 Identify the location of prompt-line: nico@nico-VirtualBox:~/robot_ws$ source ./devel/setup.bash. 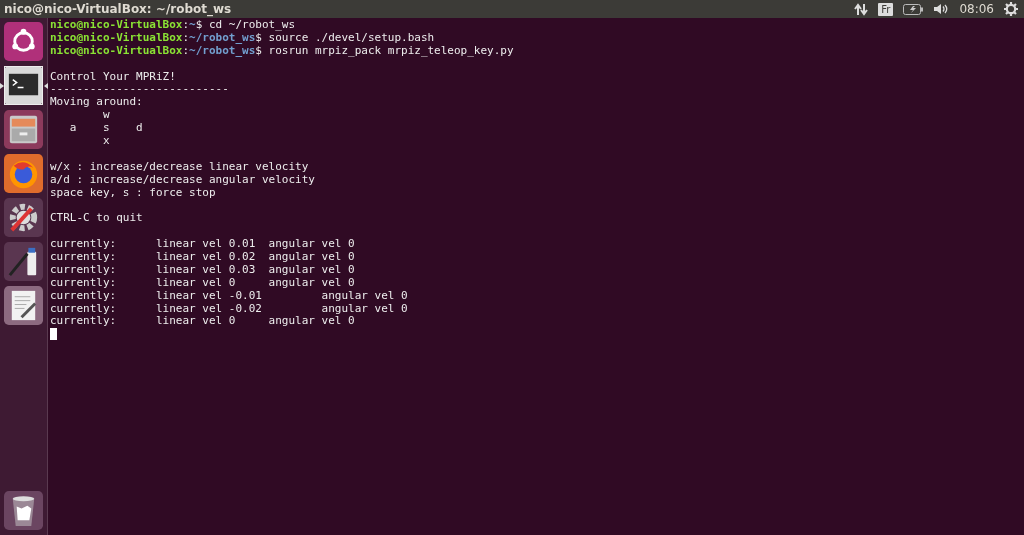
(243, 38).